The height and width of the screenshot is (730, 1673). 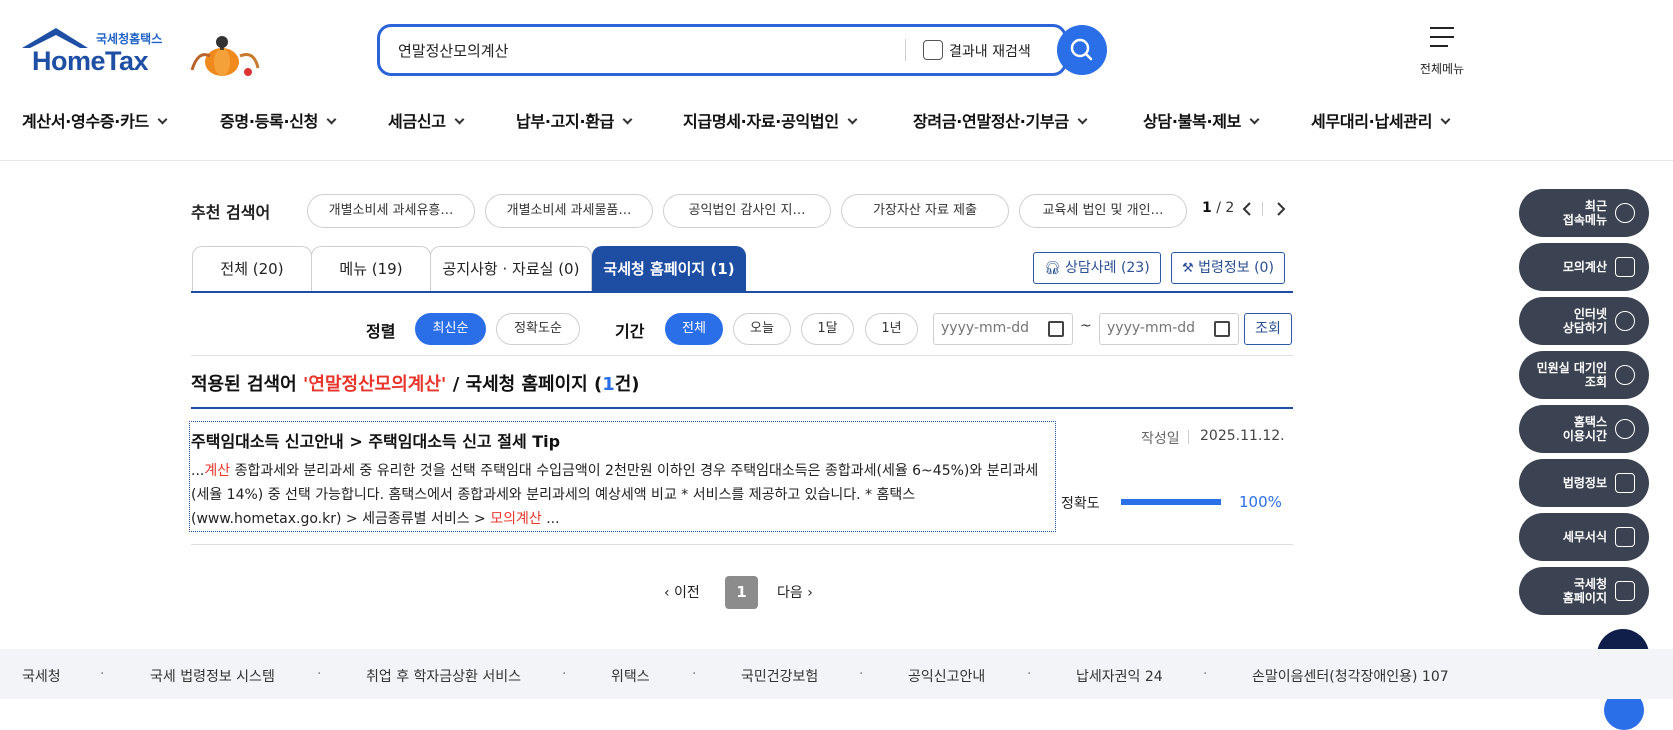 What do you see at coordinates (231, 212) in the screenshot?
I see `recommended-title: 추천 검색어` at bounding box center [231, 212].